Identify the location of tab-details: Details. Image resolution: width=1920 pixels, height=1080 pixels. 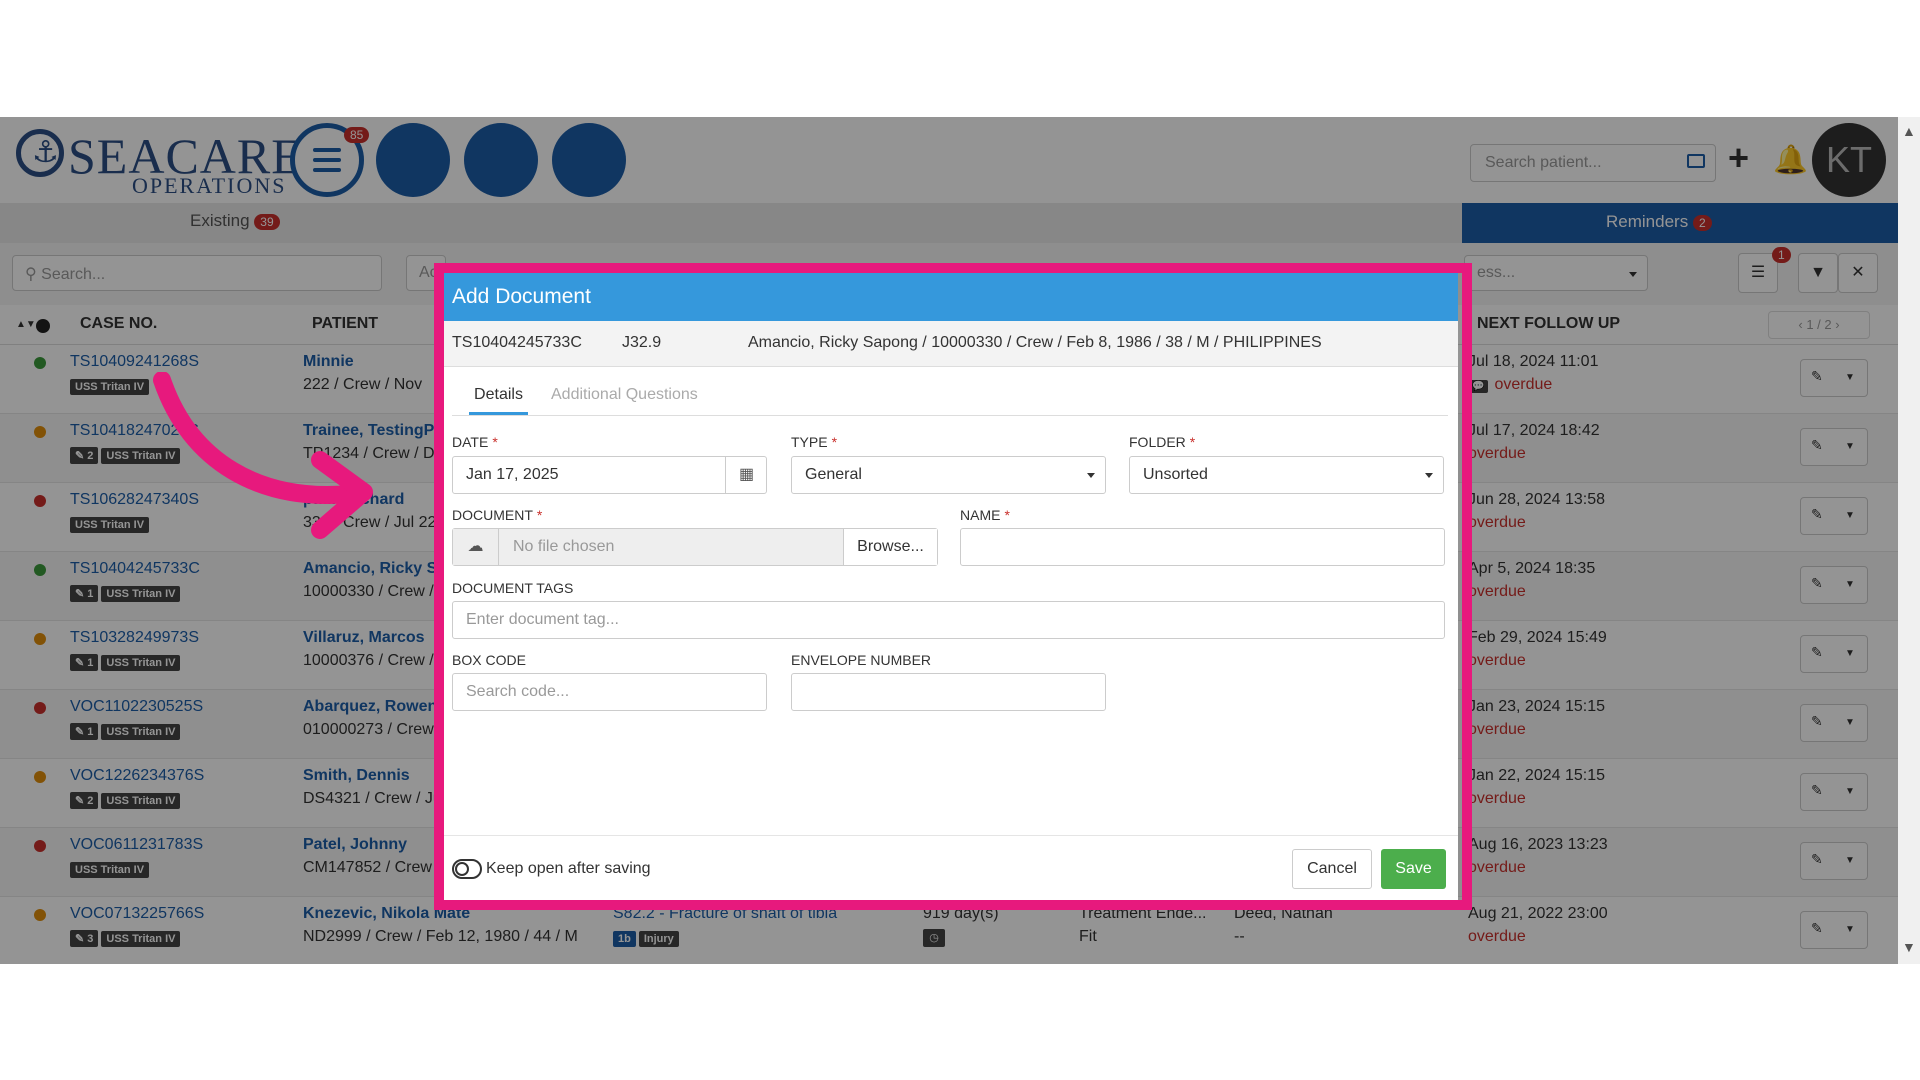
(498, 400).